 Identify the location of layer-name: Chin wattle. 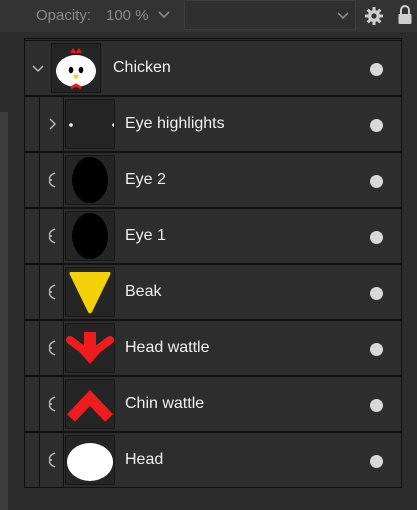
(164, 404).